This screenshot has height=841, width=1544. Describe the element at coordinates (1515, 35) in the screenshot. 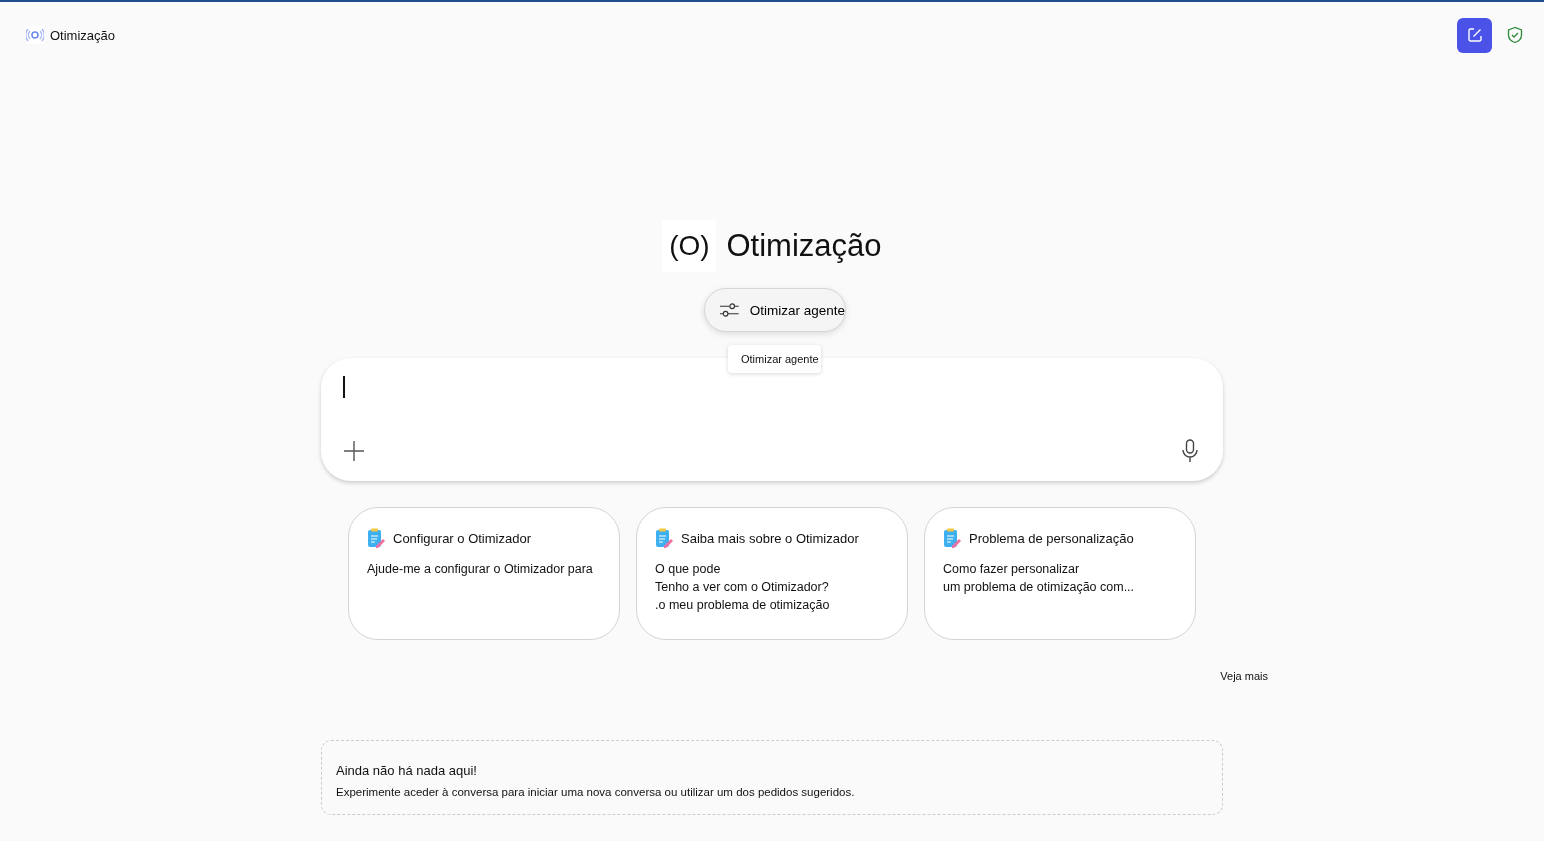

I see `shield-check-icon` at that location.